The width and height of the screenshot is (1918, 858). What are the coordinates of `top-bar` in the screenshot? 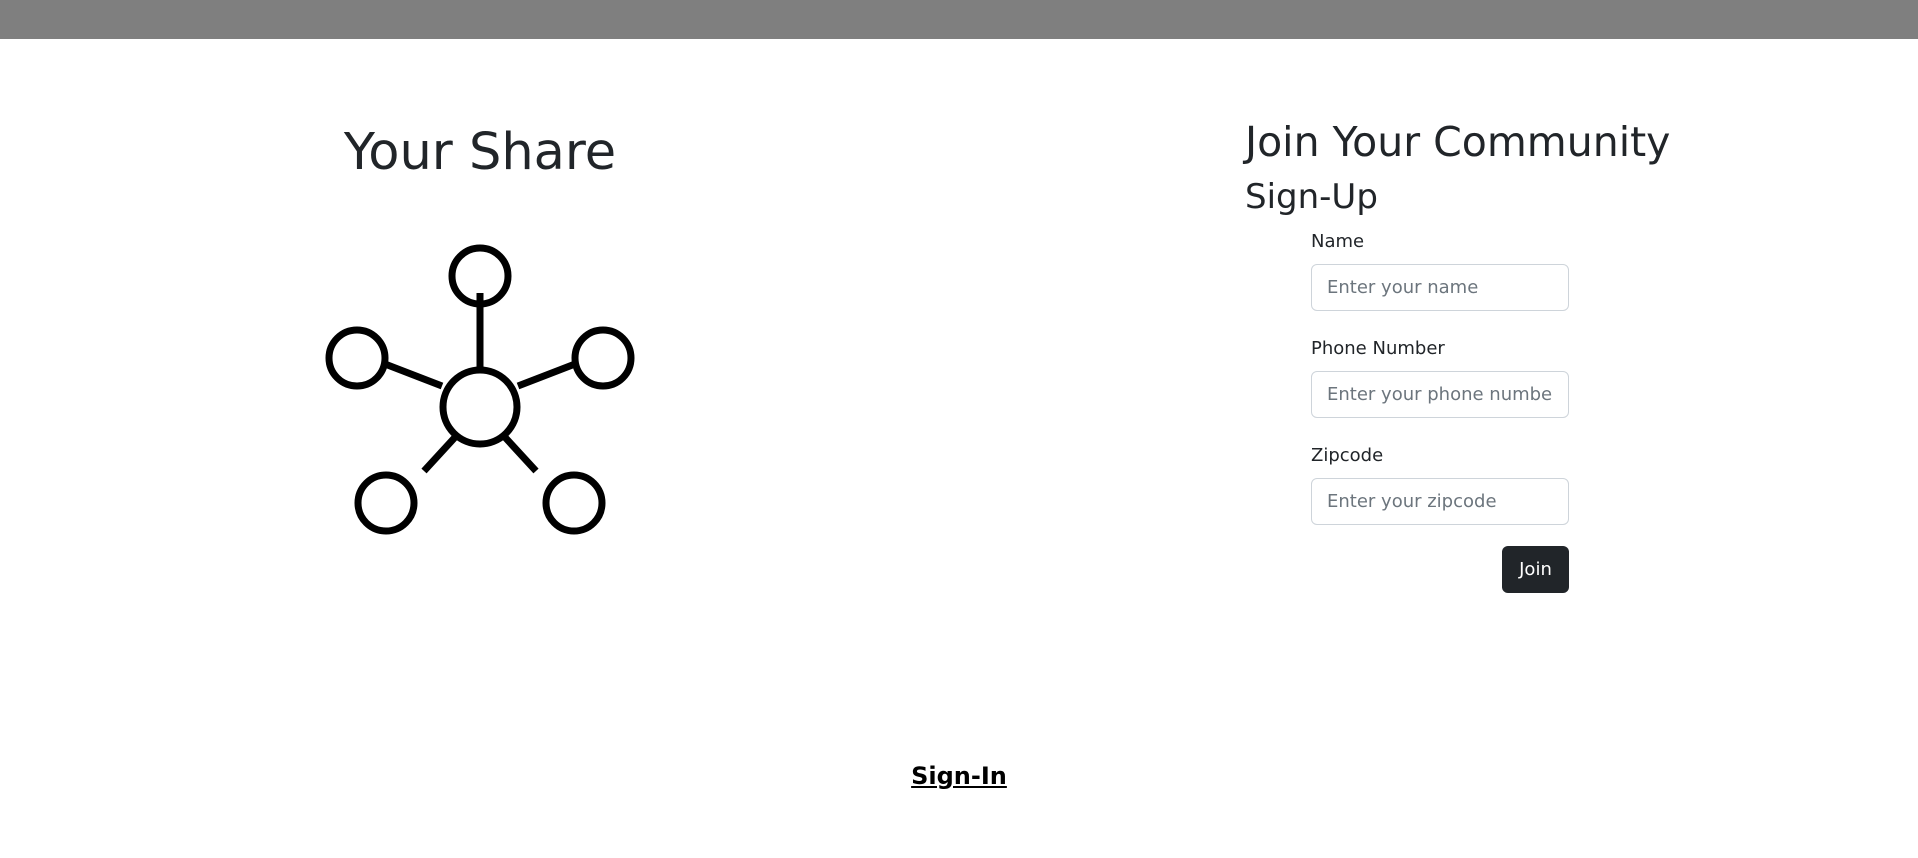 It's located at (959, 19).